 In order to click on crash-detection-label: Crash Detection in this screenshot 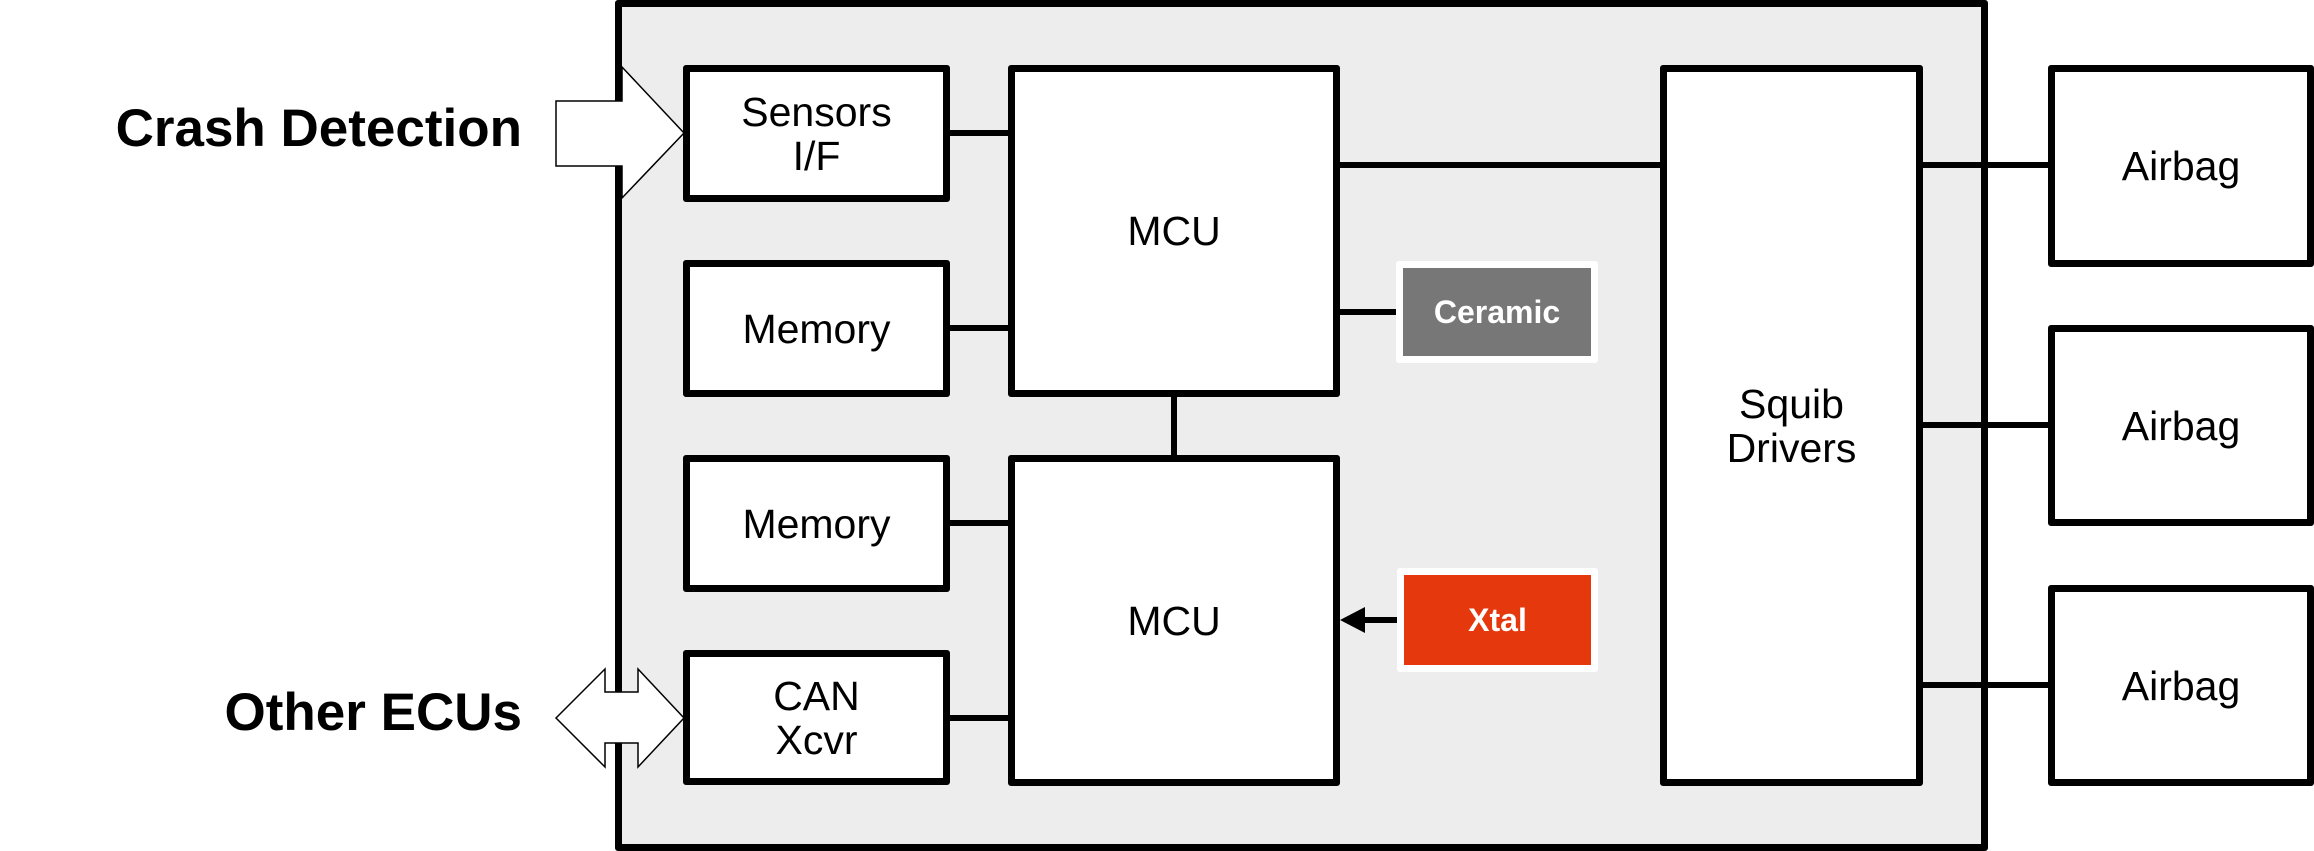, I will do `click(318, 128)`.